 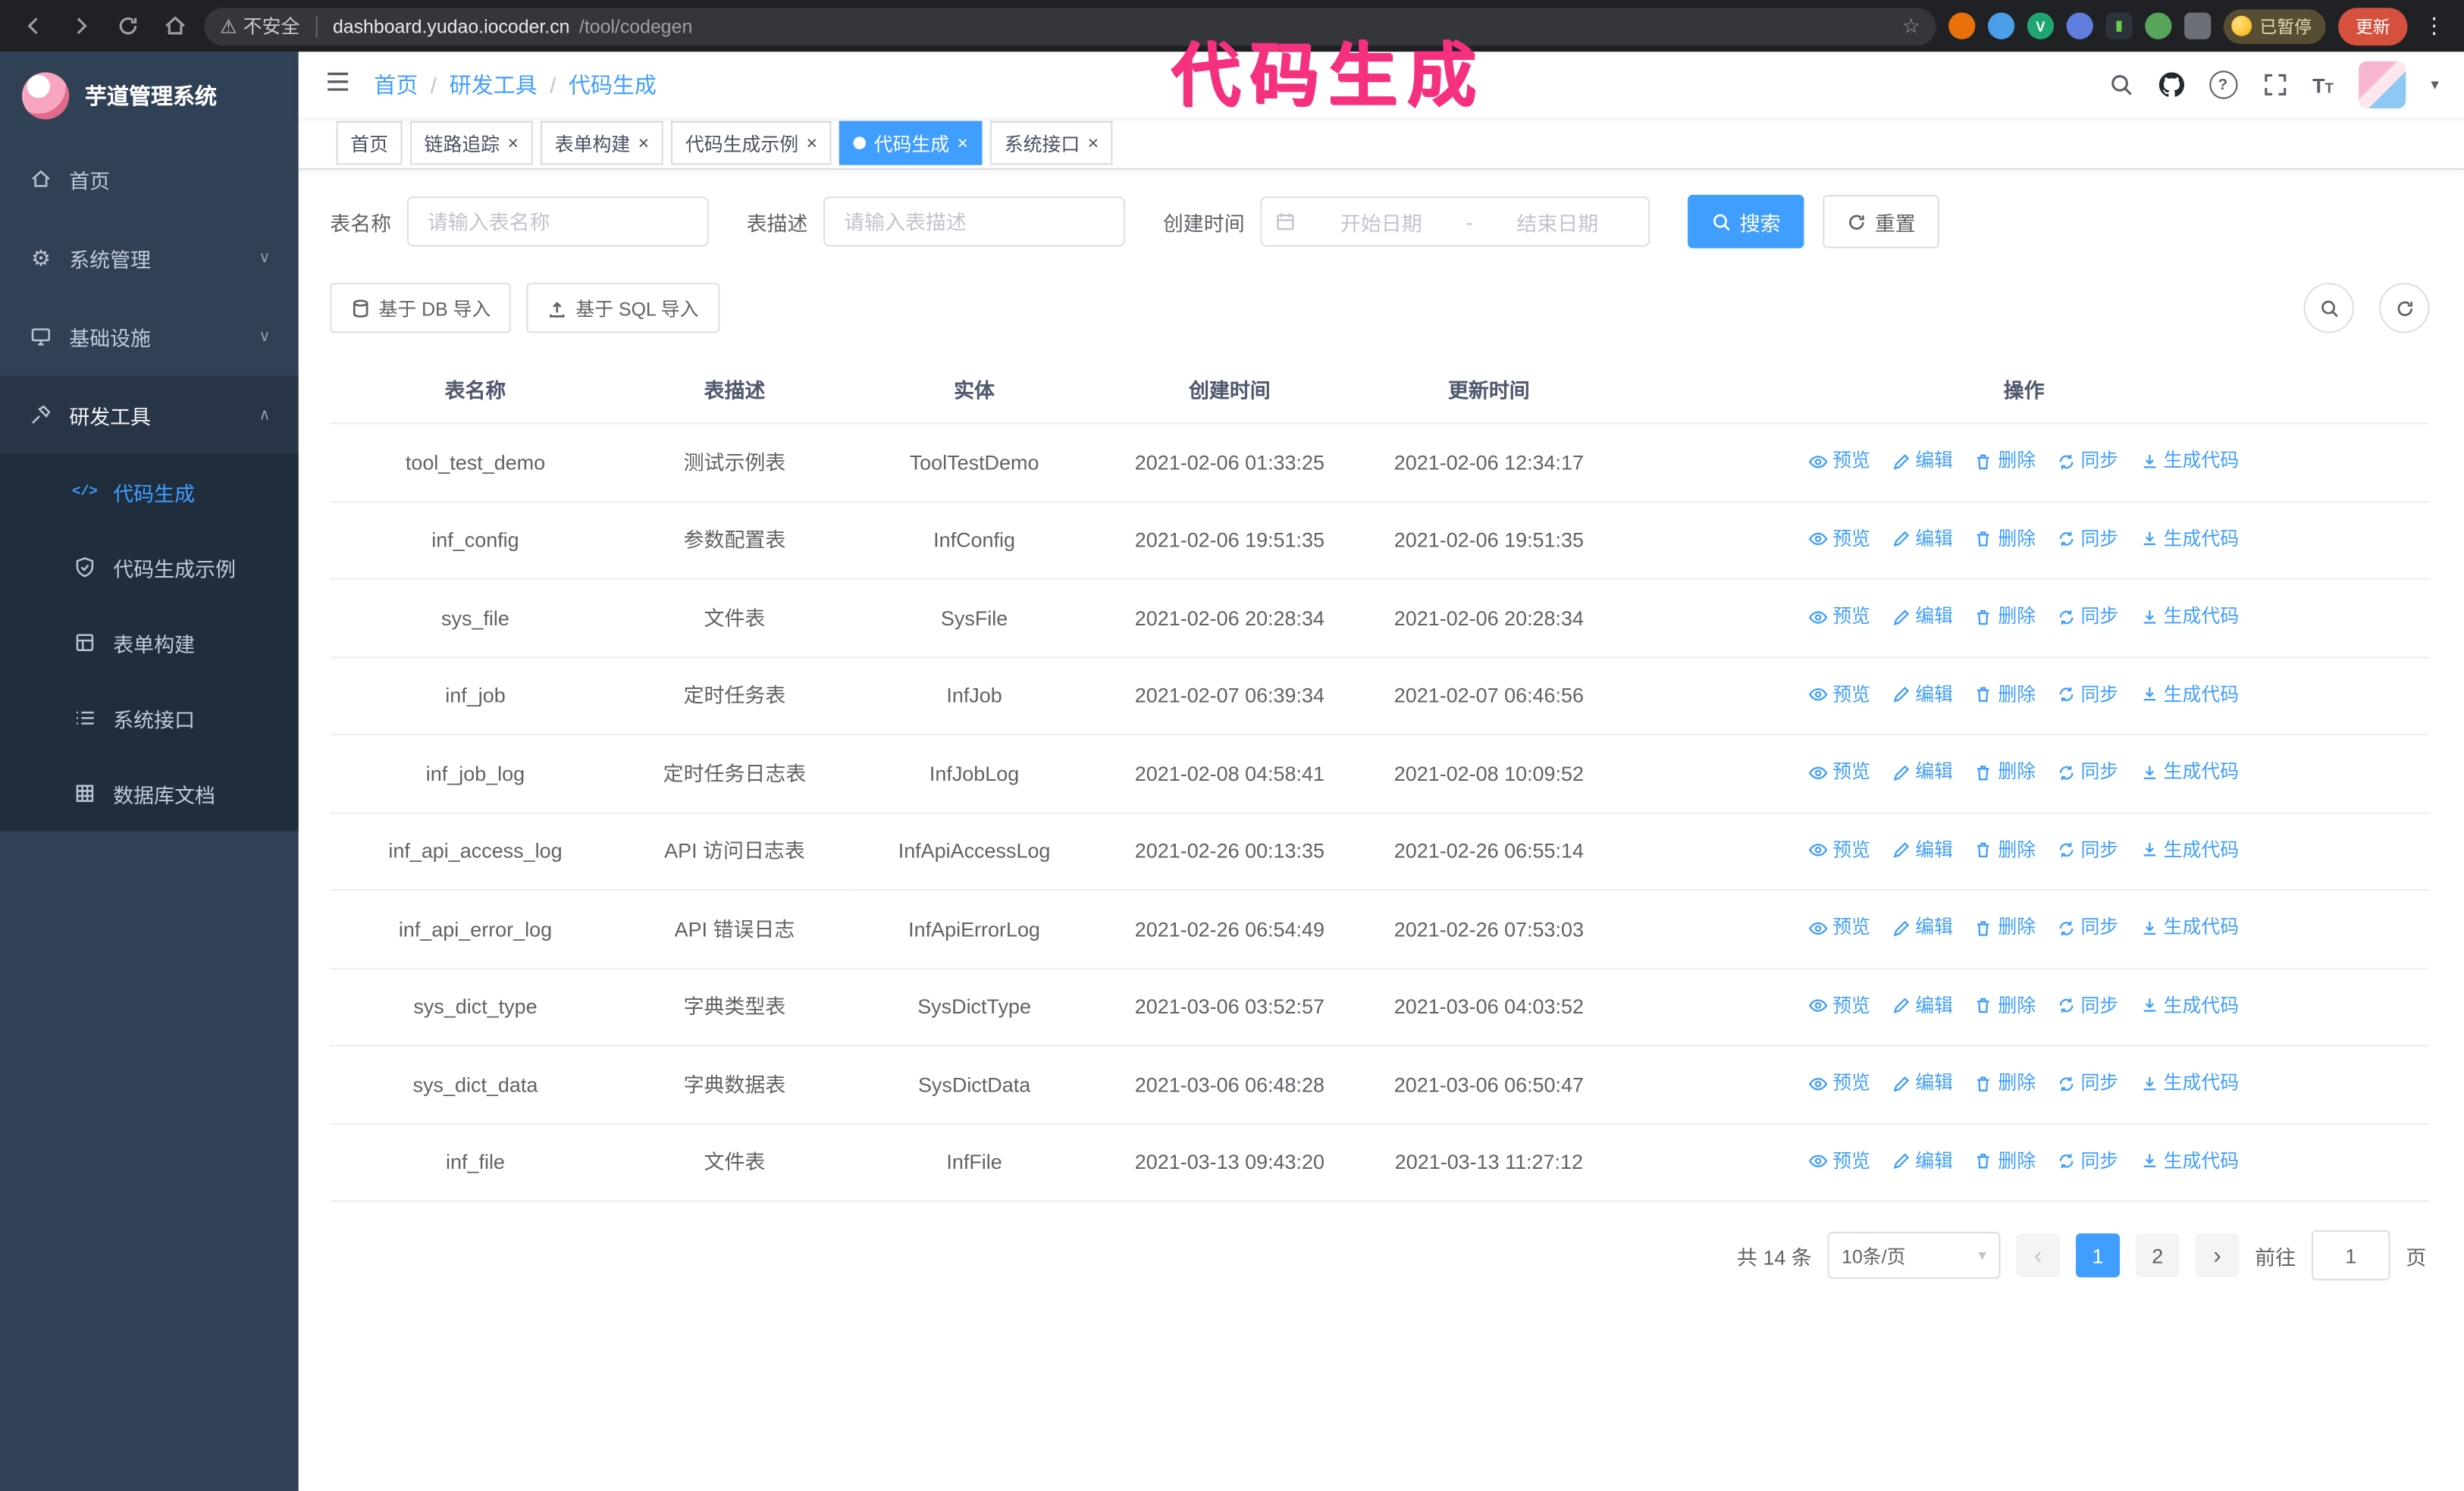 I want to click on tab-home: 首页, so click(x=369, y=143).